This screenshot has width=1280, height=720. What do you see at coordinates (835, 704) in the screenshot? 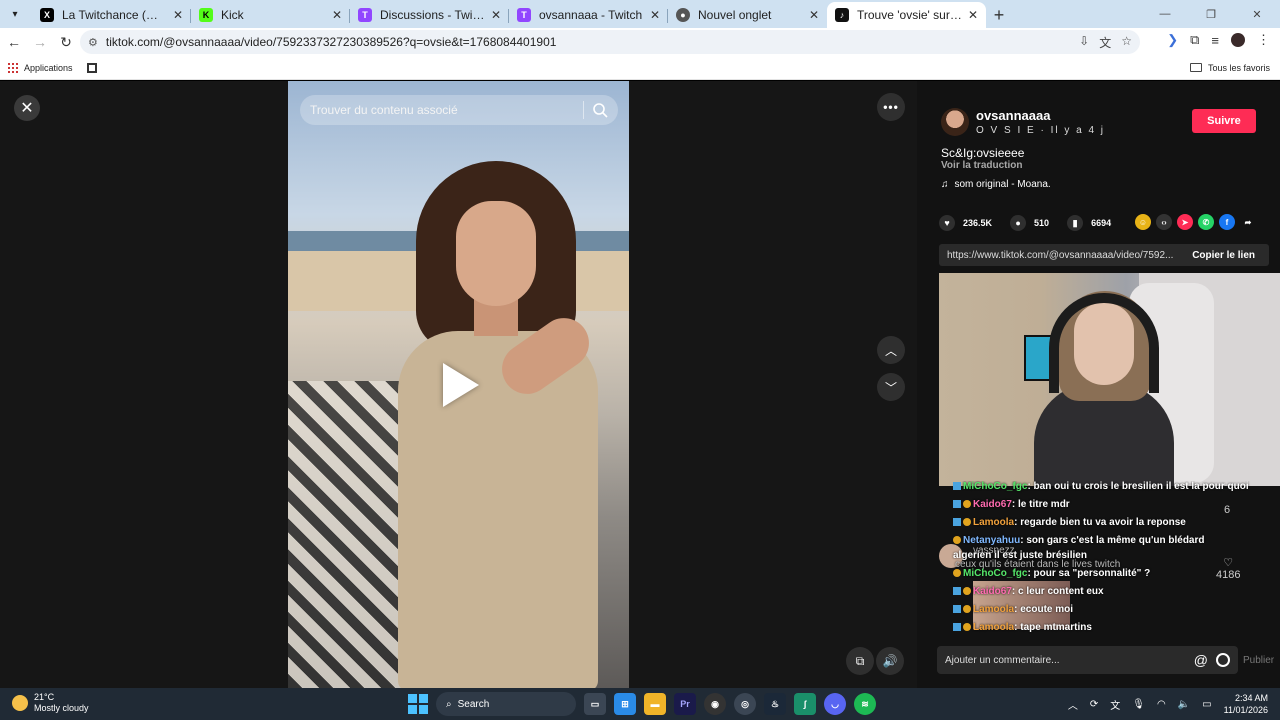
I see `discord-icon: ◡` at bounding box center [835, 704].